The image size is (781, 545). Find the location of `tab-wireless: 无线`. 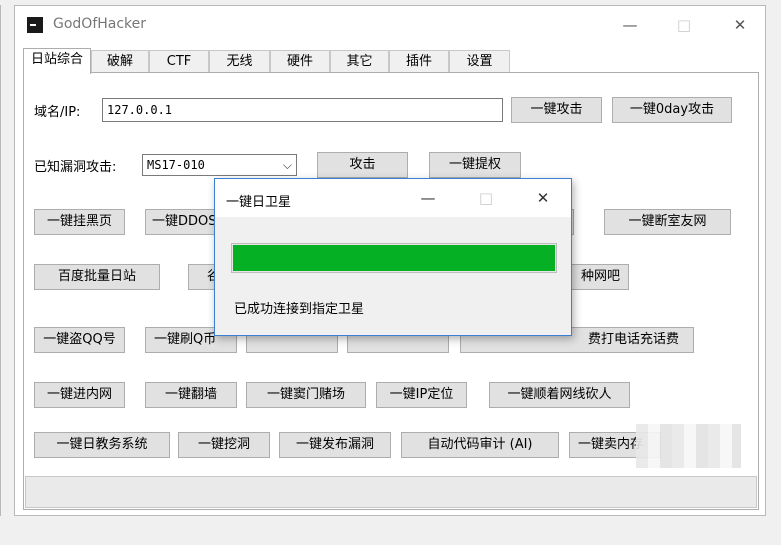

tab-wireless: 无线 is located at coordinates (239, 61).